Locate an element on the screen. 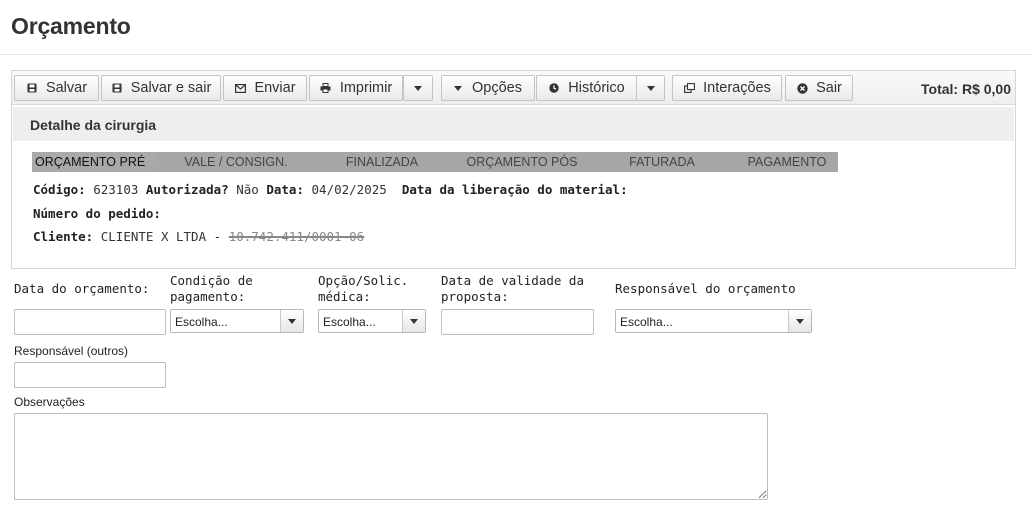 Image resolution: width=1032 pixels, height=516 pixels. date-value: 04/02/2025 is located at coordinates (349, 189).